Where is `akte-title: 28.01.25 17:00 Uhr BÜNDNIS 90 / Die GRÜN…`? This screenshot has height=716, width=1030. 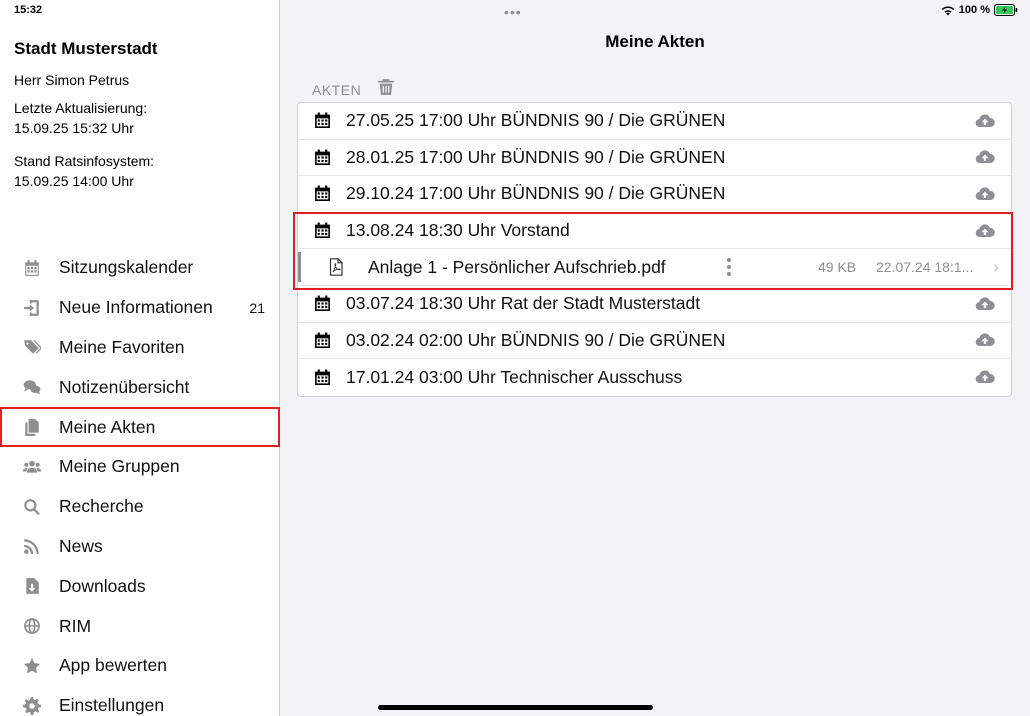
akte-title: 28.01.25 17:00 Uhr BÜNDNIS 90 / Die GRÜN… is located at coordinates (536, 156).